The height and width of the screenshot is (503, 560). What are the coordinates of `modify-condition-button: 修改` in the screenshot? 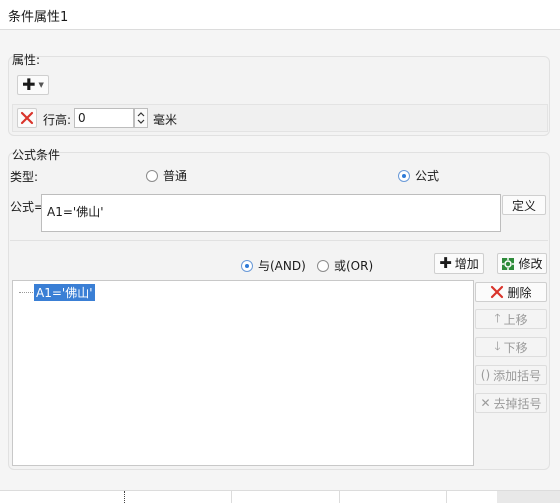 It's located at (522, 263).